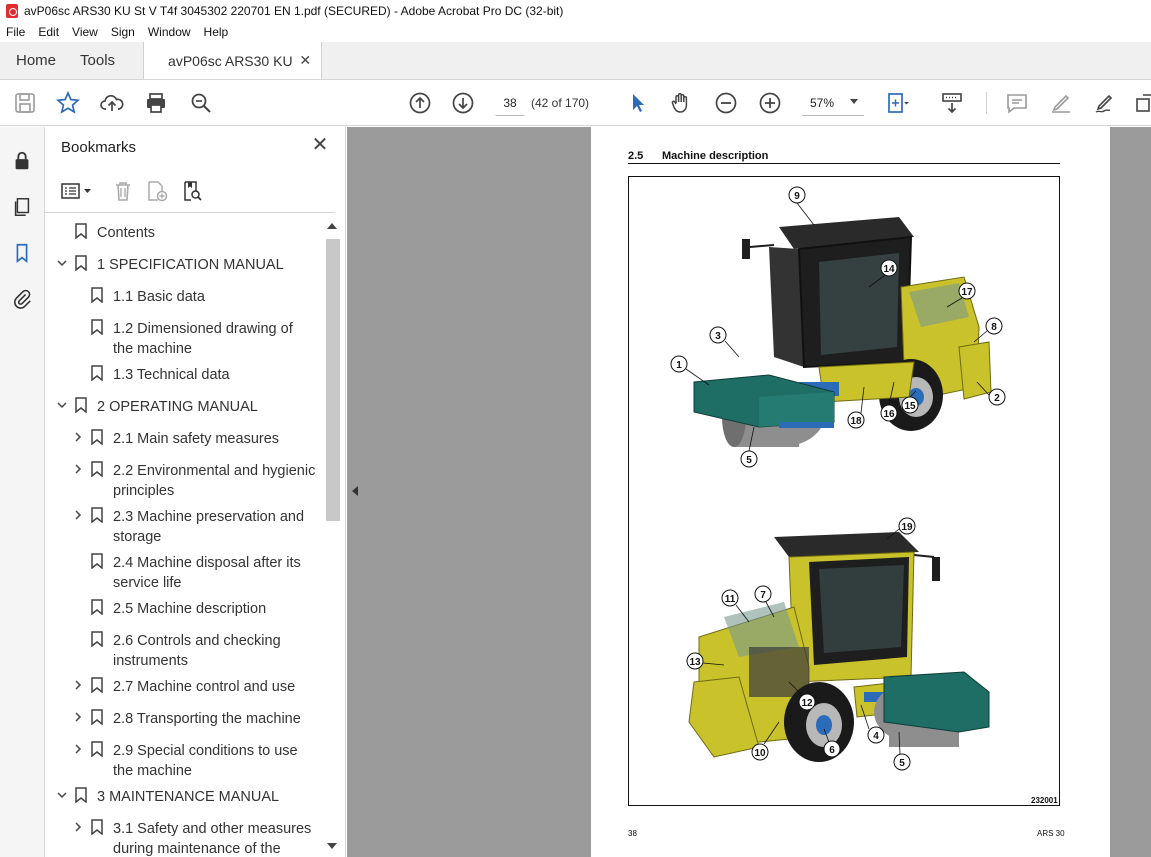  I want to click on bookmark-label: 2.1 Main safety measures, so click(196, 439).